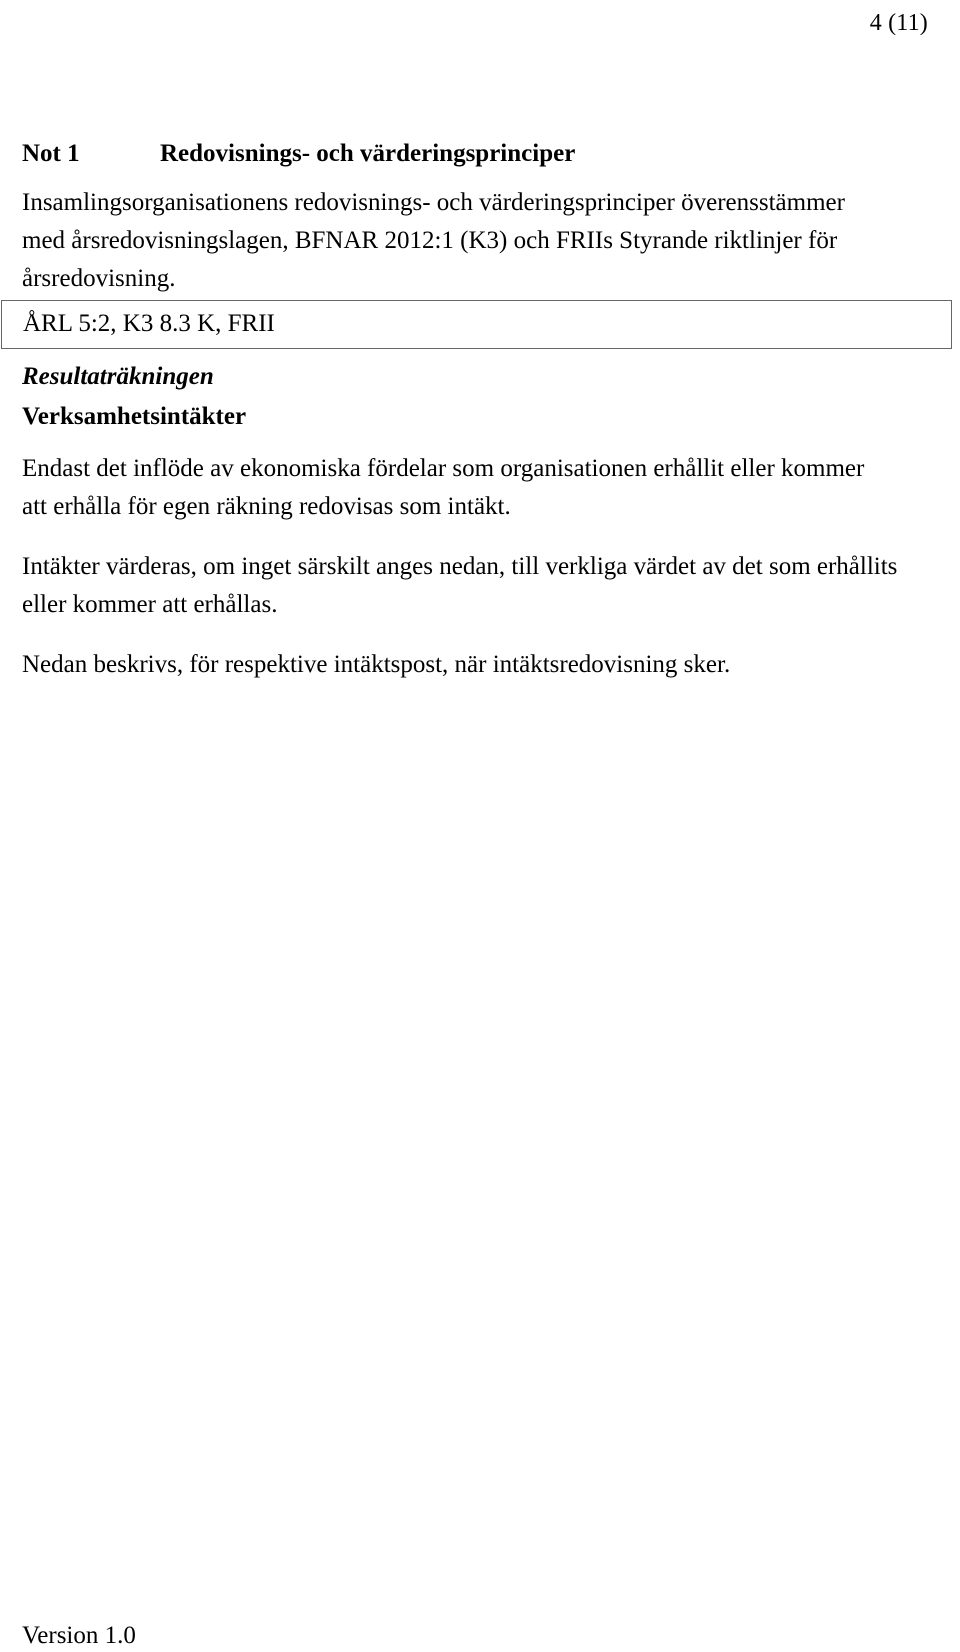 This screenshot has width=960, height=1652. What do you see at coordinates (134, 416) in the screenshot?
I see `subheading-verksamhetsintakter: Verksamhetsintäkter` at bounding box center [134, 416].